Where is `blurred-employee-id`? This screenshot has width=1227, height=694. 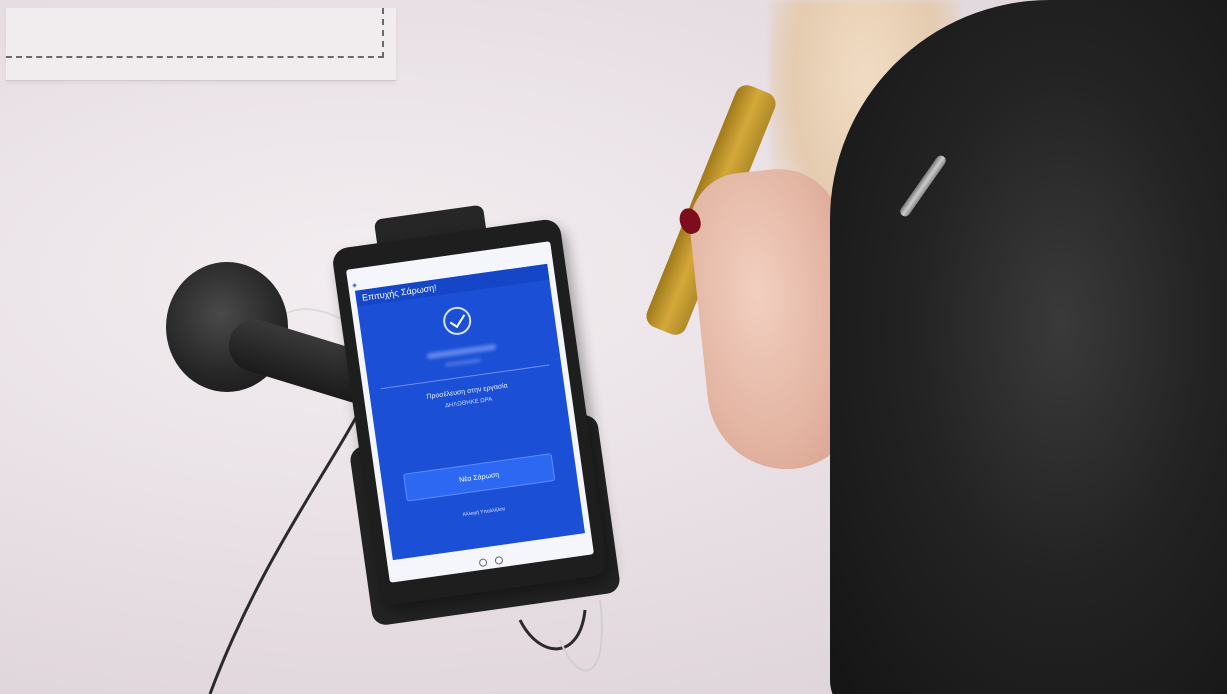 blurred-employee-id is located at coordinates (463, 362).